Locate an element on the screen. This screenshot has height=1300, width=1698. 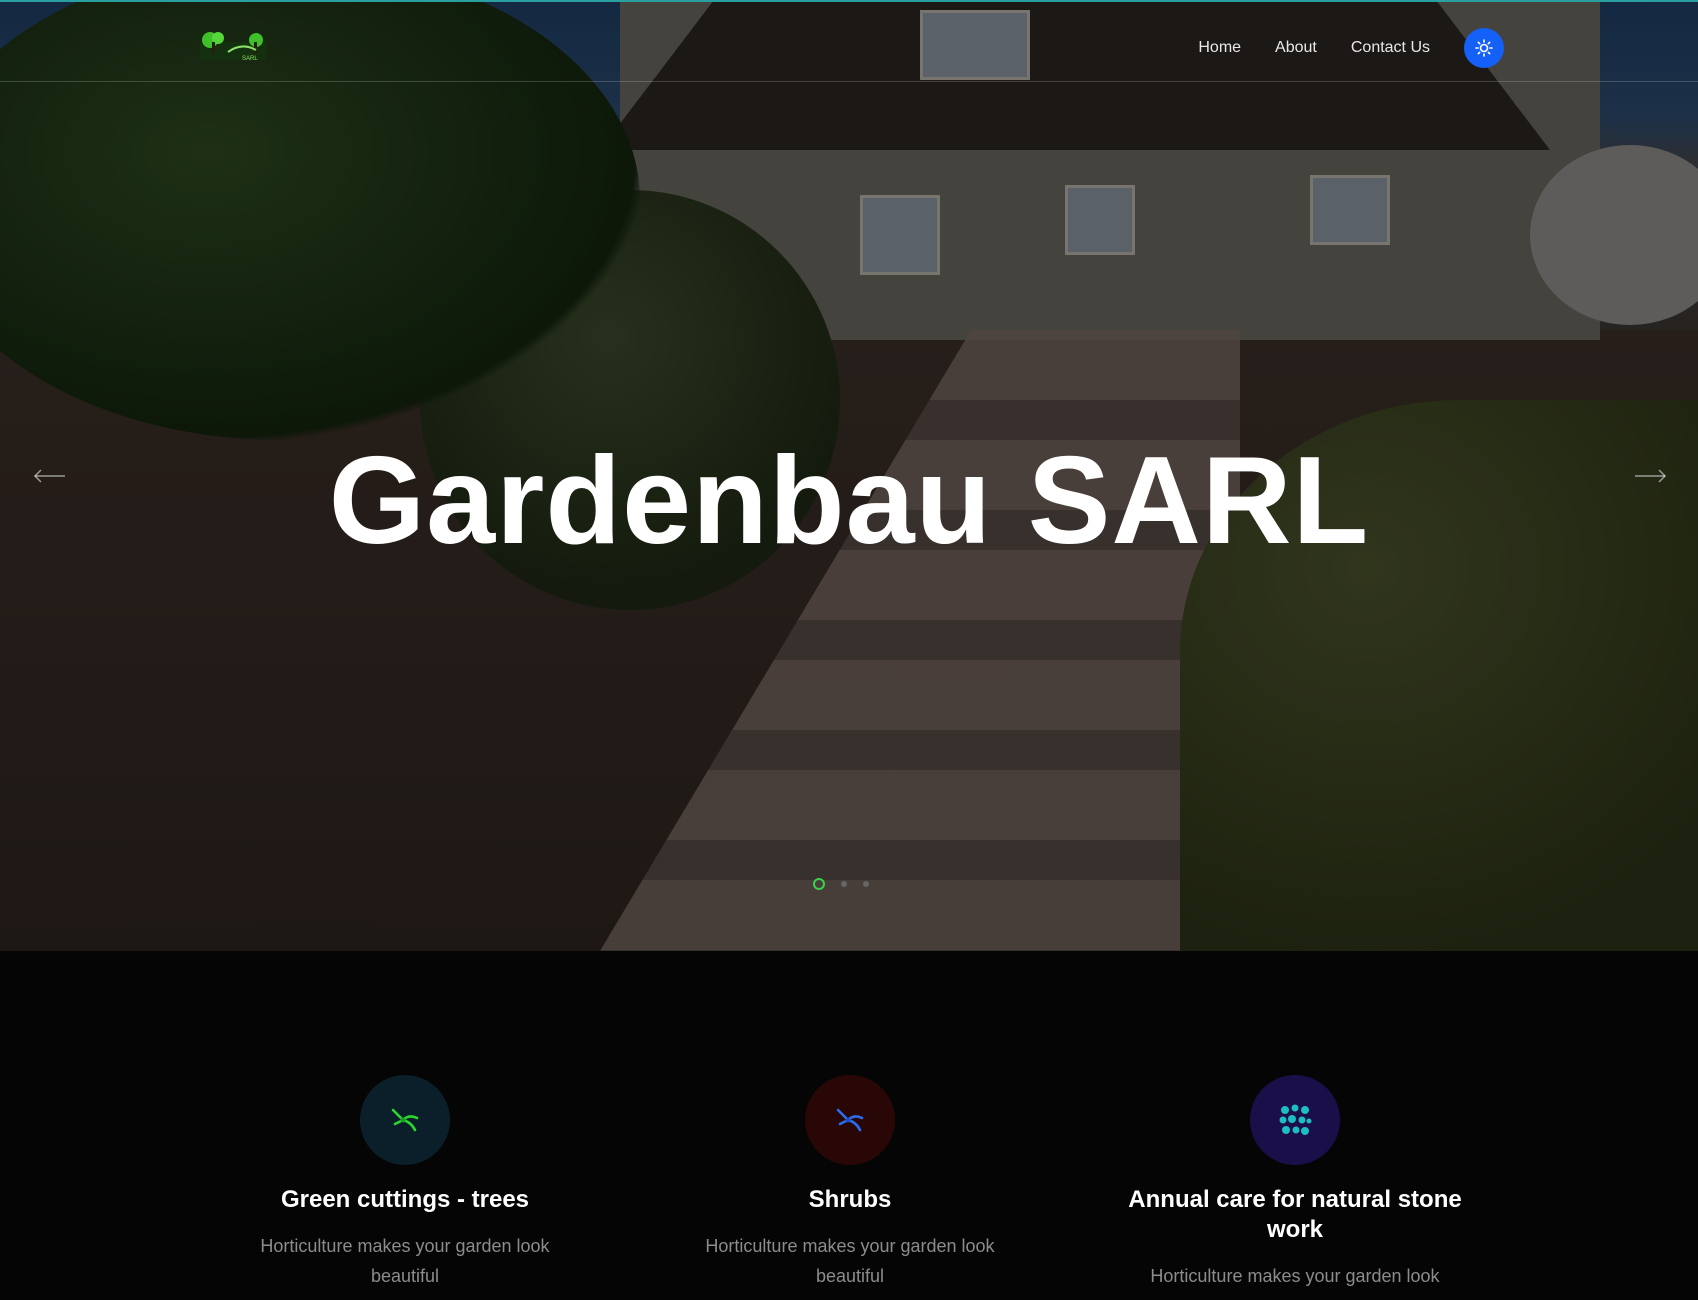
theme-toggle-button is located at coordinates (1484, 48).